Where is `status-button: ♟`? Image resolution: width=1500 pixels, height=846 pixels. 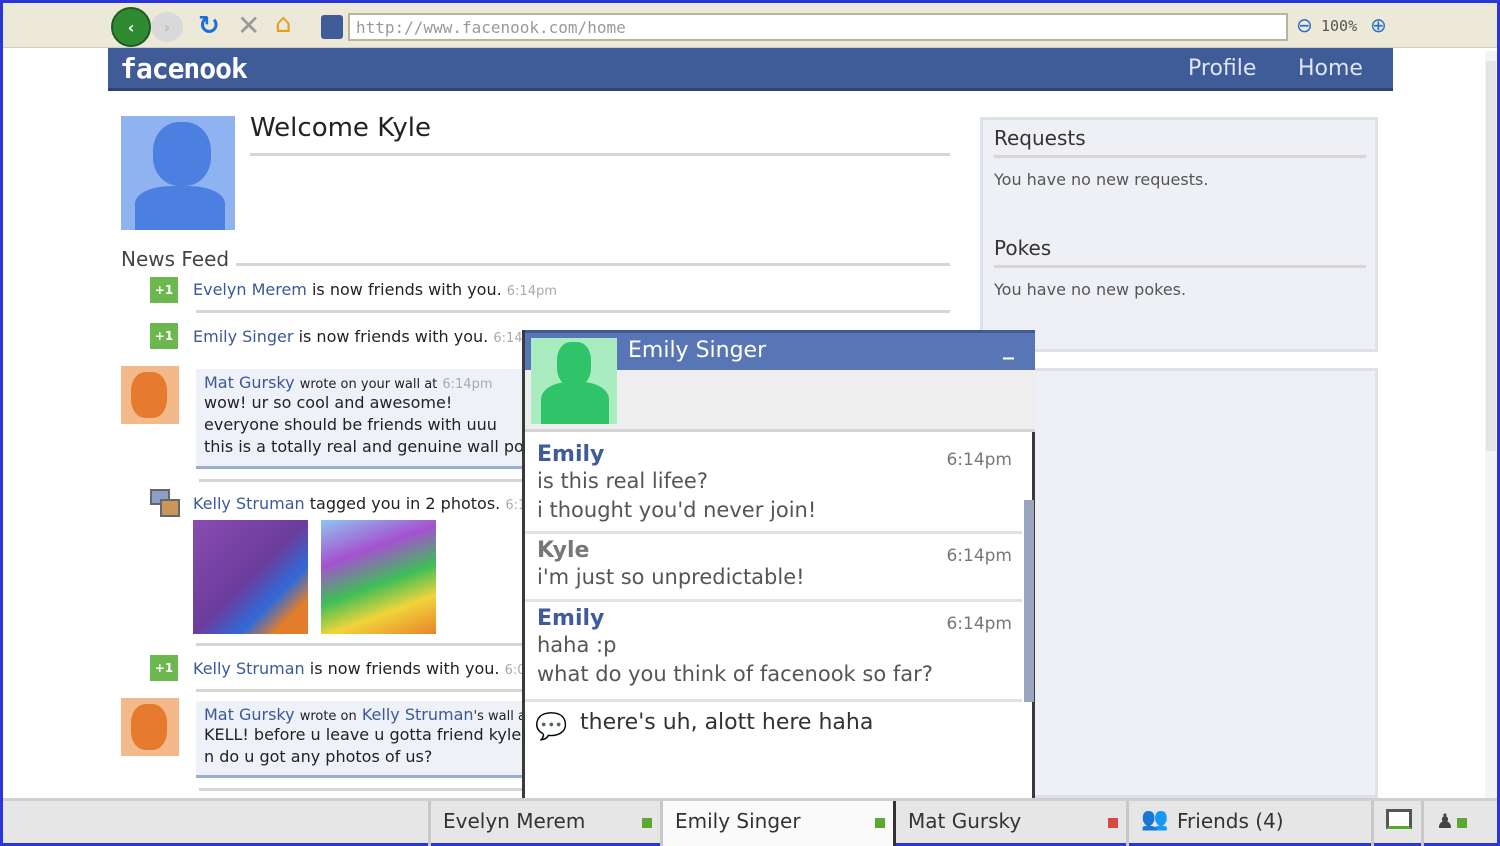 status-button: ♟ is located at coordinates (1451, 823).